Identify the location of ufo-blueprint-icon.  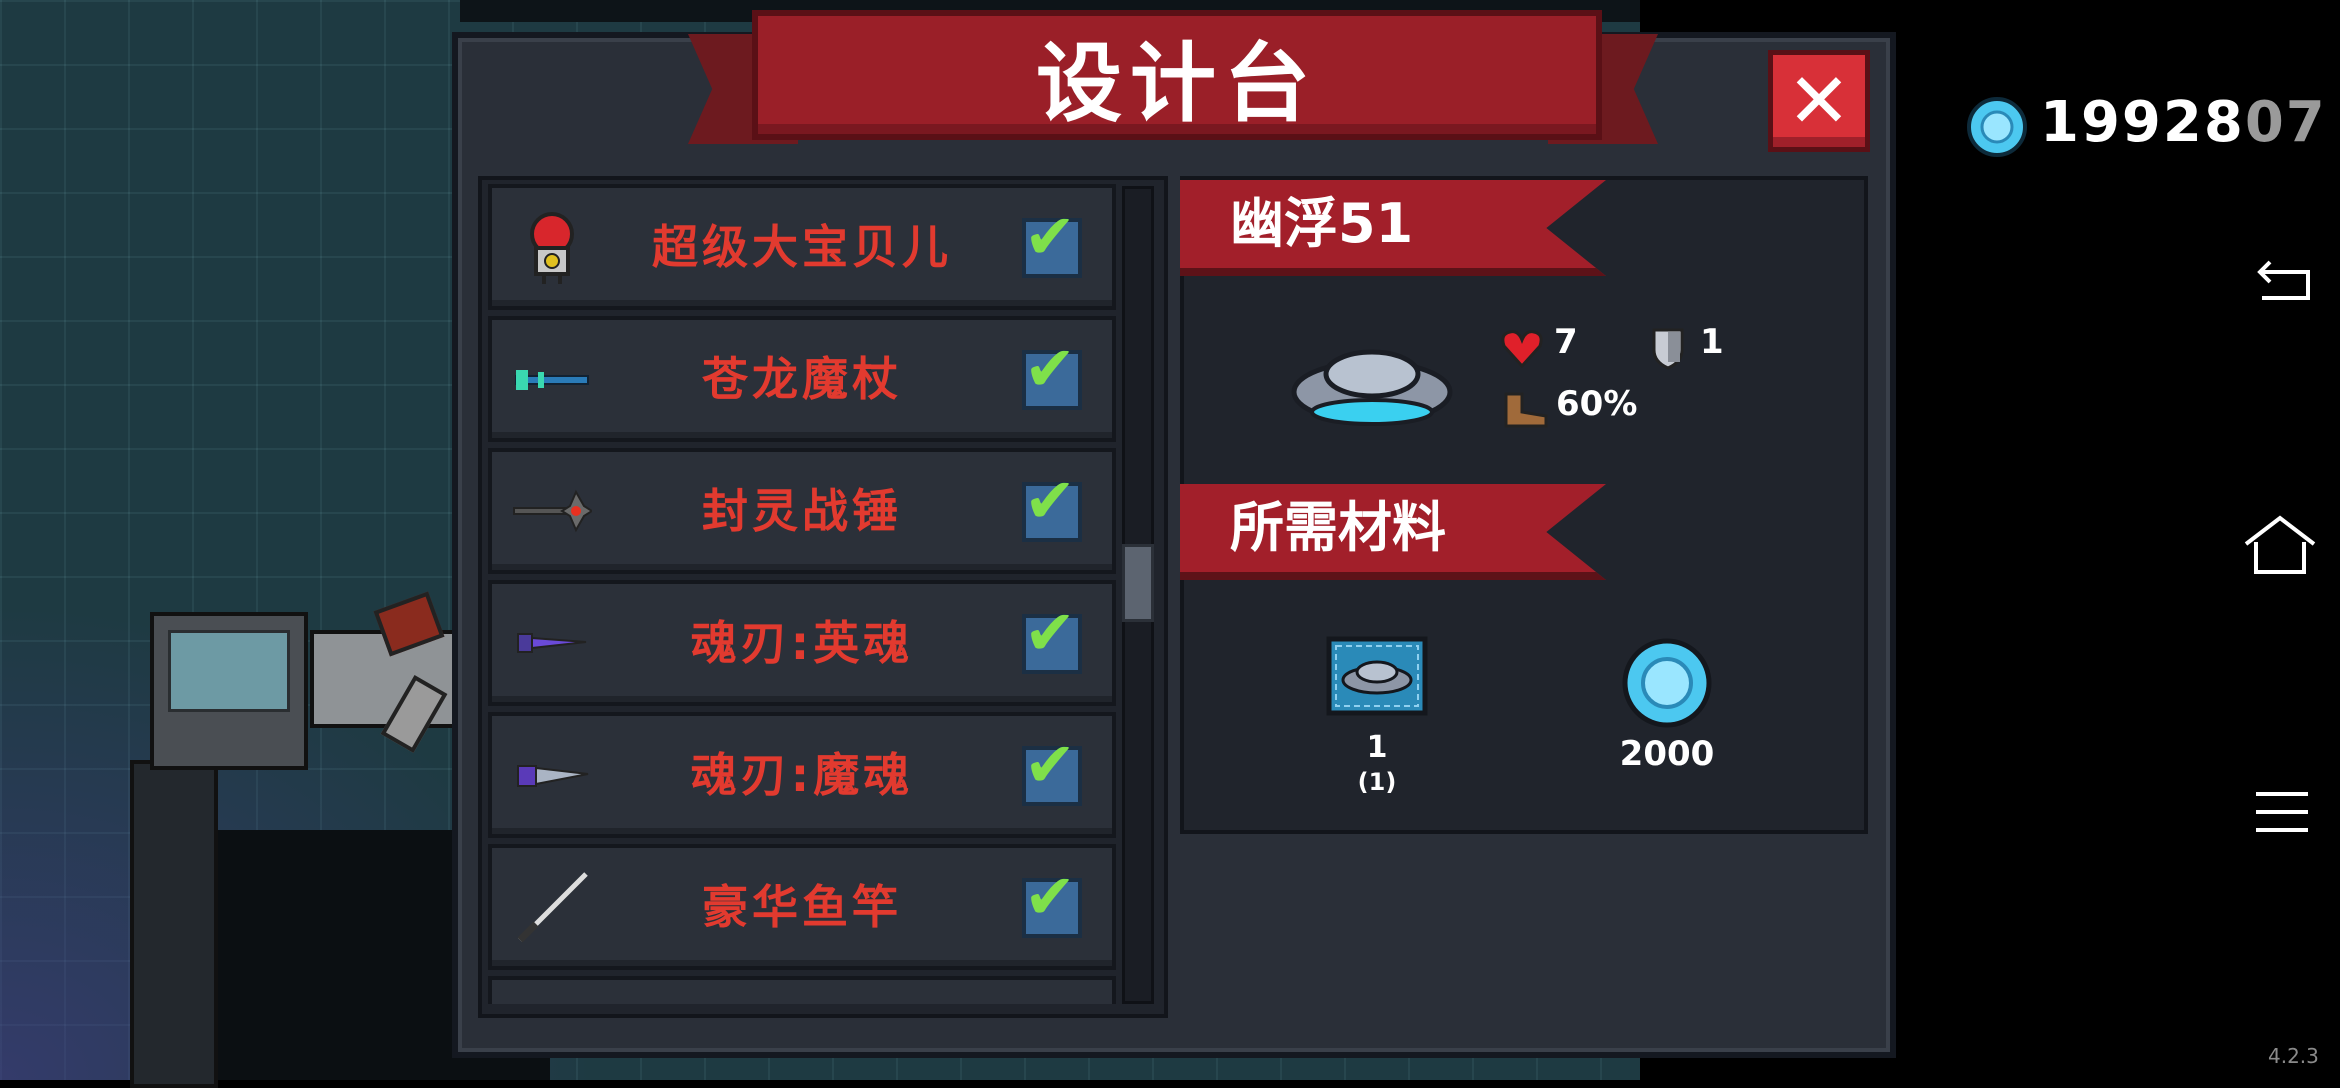
(1377, 676).